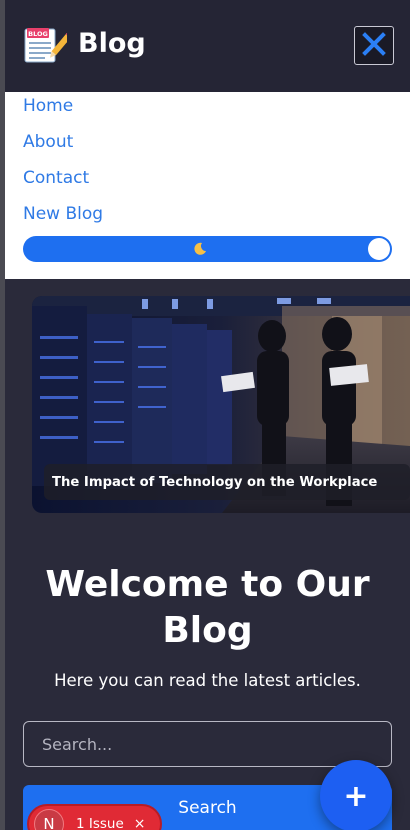 The width and height of the screenshot is (410, 830). Describe the element at coordinates (49, 819) in the screenshot. I see `issues-avatar: N` at that location.